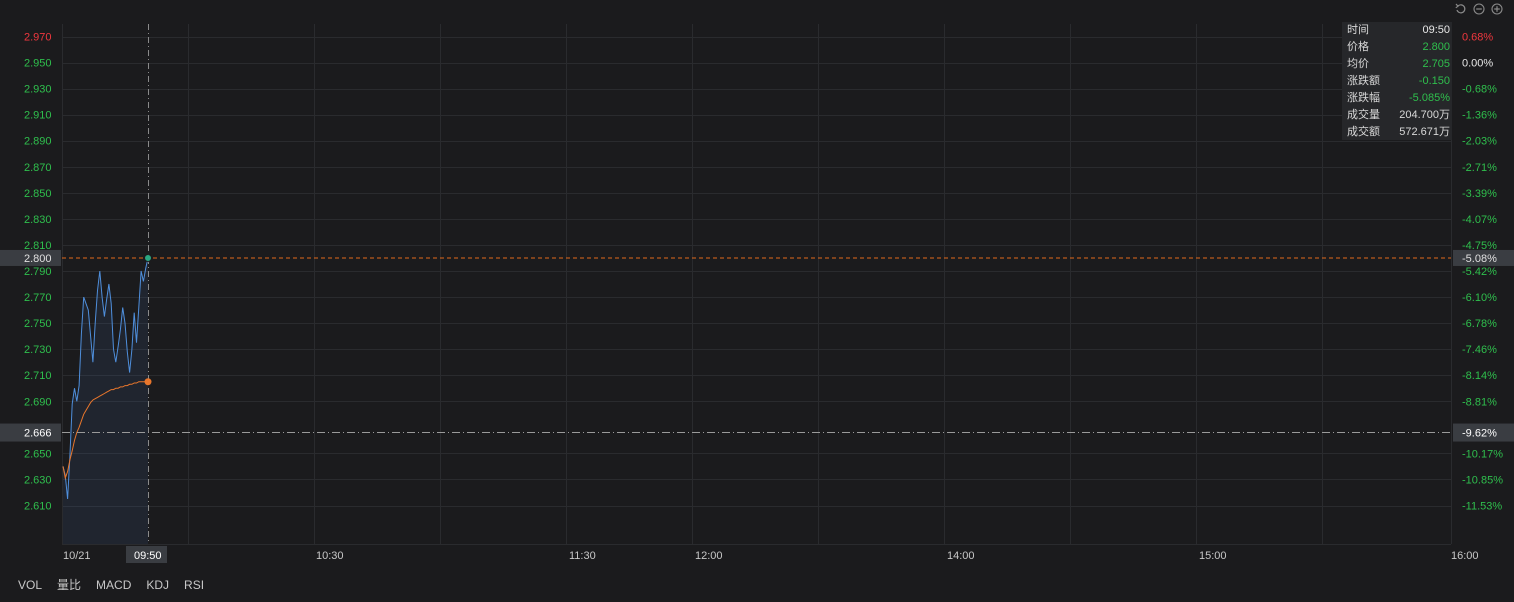 This screenshot has height=602, width=1514. Describe the element at coordinates (1424, 115) in the screenshot. I see `info-value: 204.700万` at that location.